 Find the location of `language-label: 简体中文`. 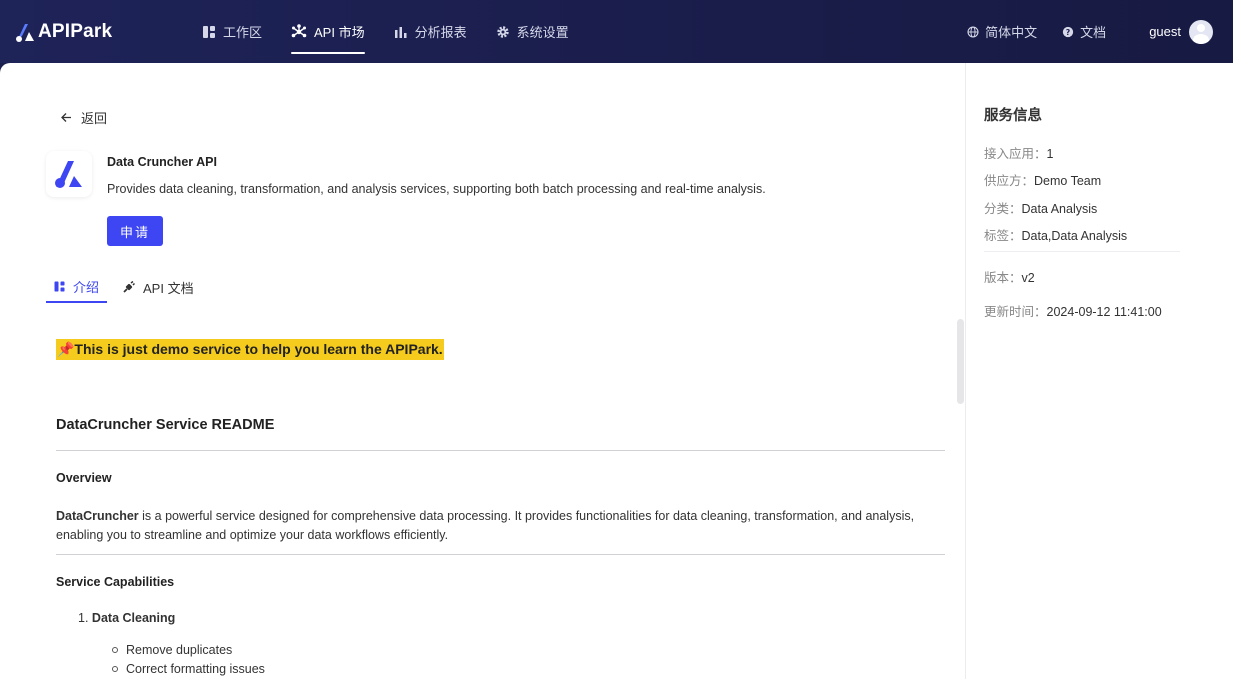

language-label: 简体中文 is located at coordinates (1011, 32).